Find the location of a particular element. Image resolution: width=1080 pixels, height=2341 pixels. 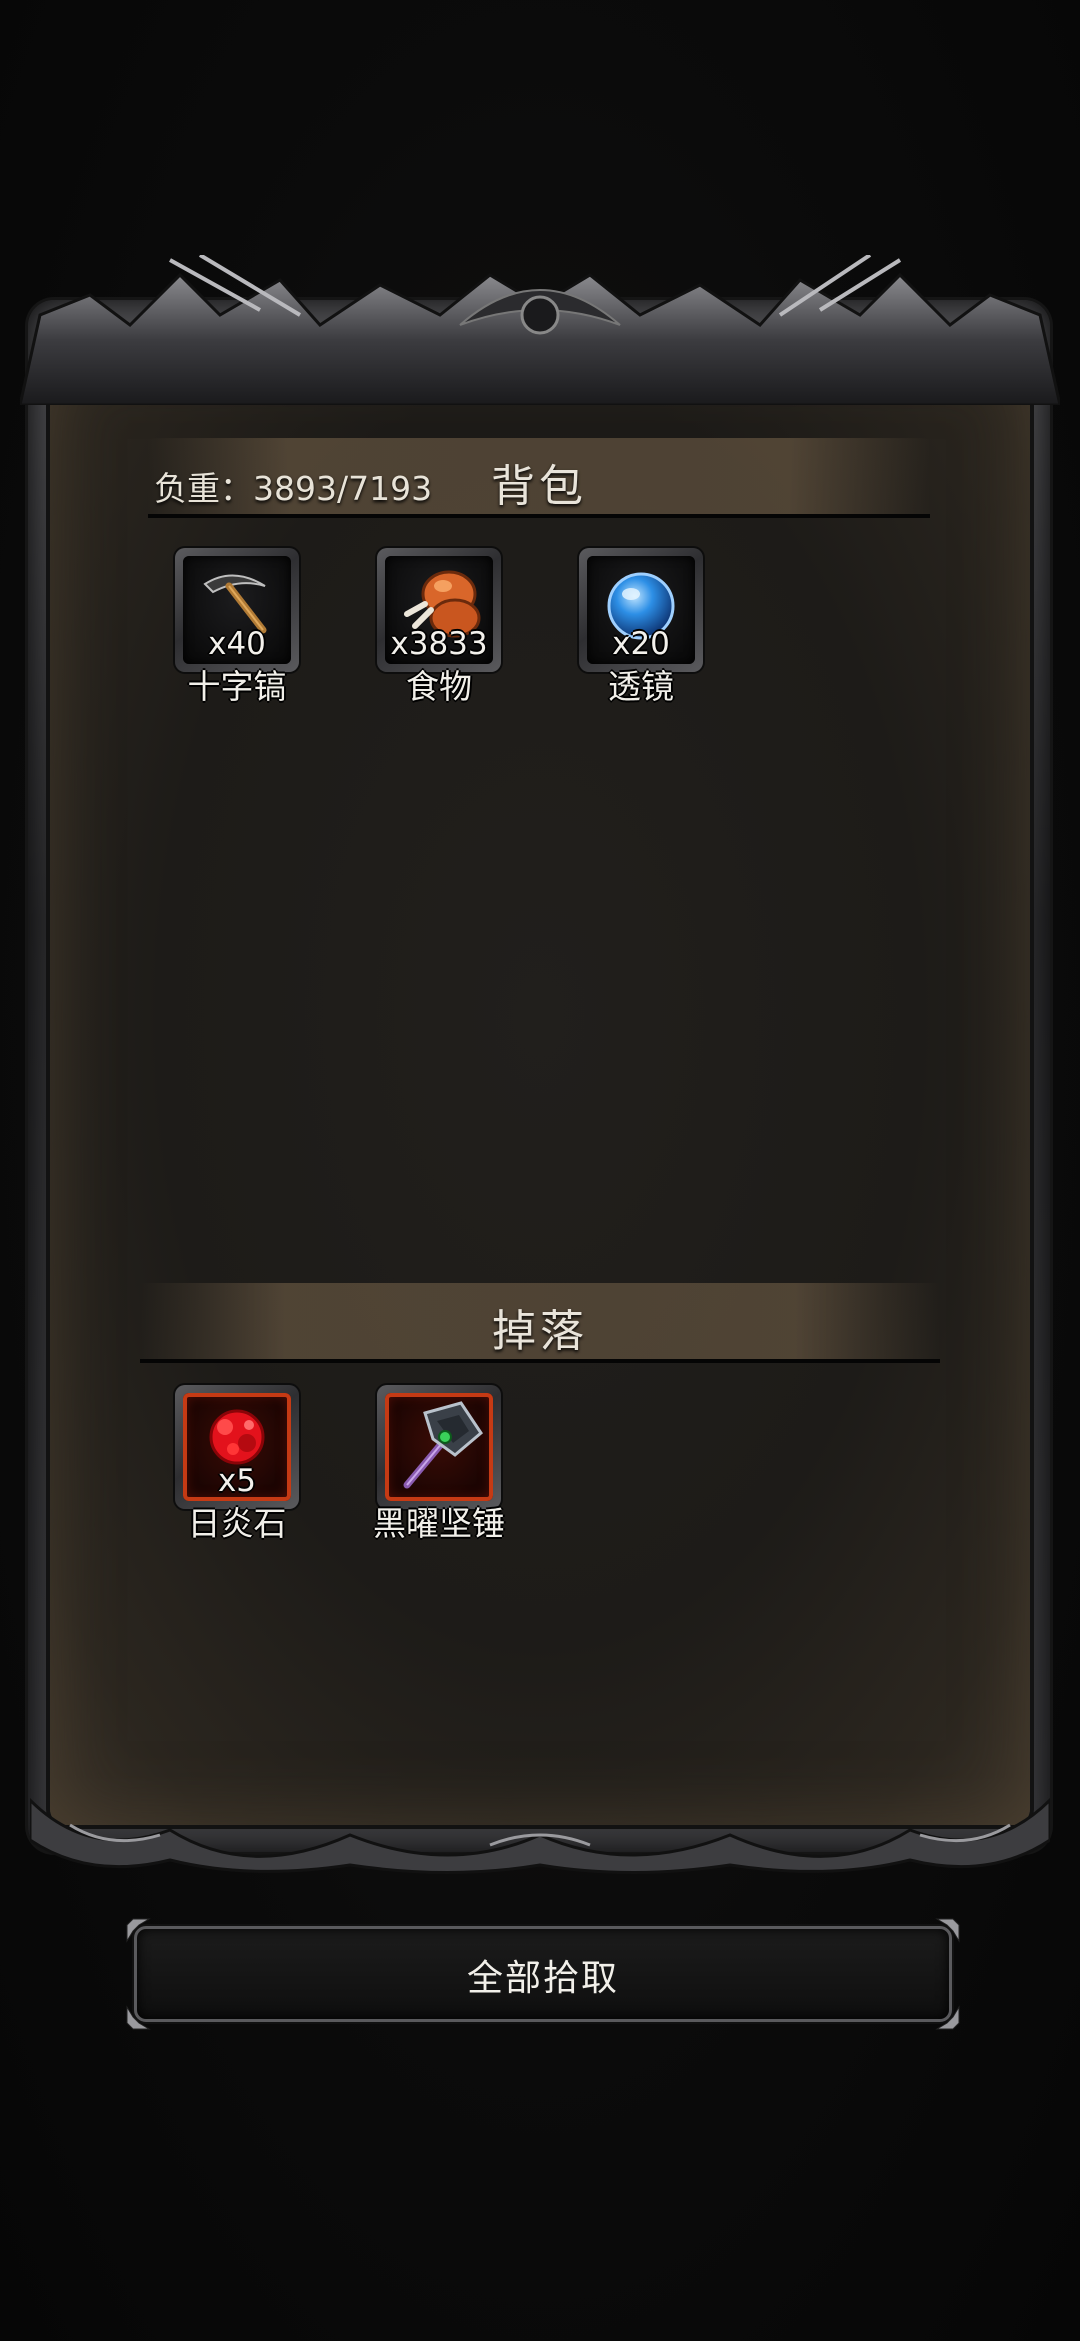

obsidian-hammer-icon is located at coordinates (443, 1445).